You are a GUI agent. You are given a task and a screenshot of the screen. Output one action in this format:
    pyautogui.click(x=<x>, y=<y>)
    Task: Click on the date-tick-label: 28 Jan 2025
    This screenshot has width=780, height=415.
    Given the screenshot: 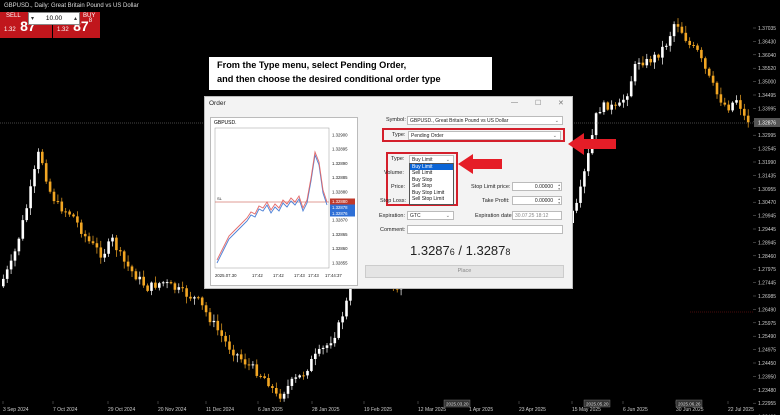 What is the action you would take?
    pyautogui.click(x=326, y=410)
    